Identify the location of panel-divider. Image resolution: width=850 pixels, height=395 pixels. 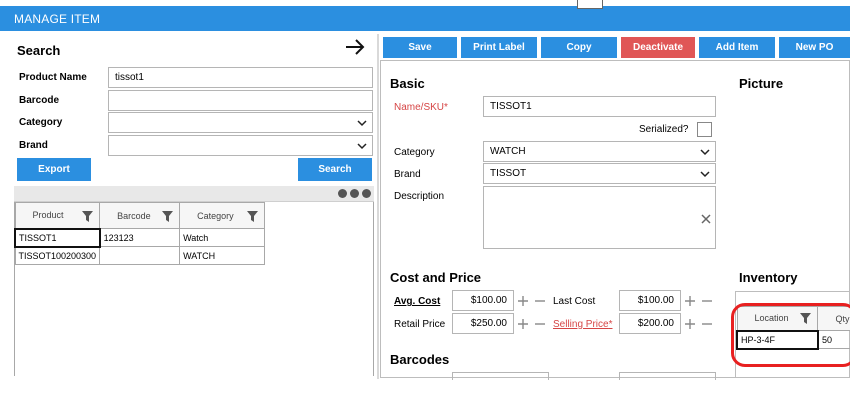
(378, 206).